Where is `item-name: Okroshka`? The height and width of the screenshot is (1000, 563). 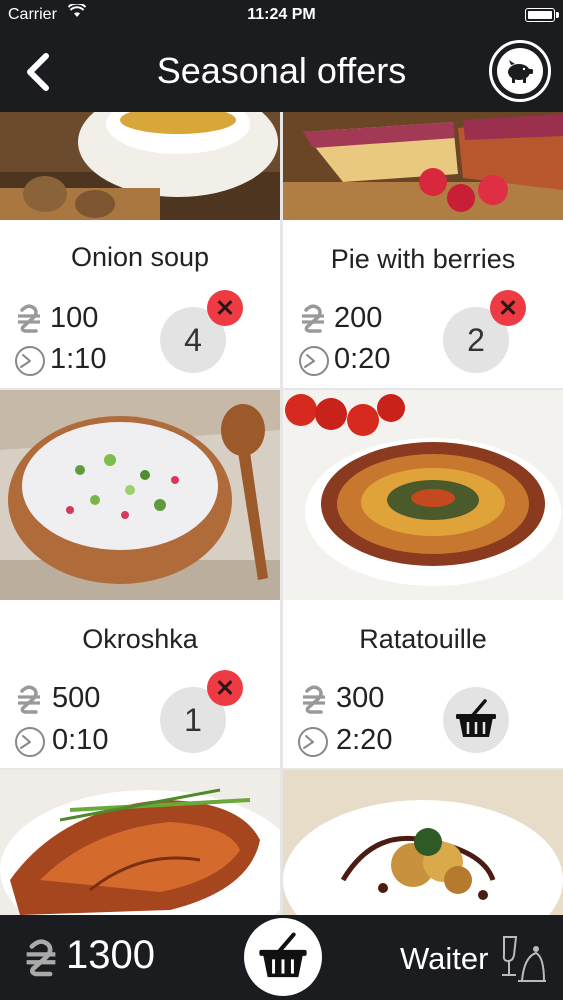 item-name: Okroshka is located at coordinates (140, 639).